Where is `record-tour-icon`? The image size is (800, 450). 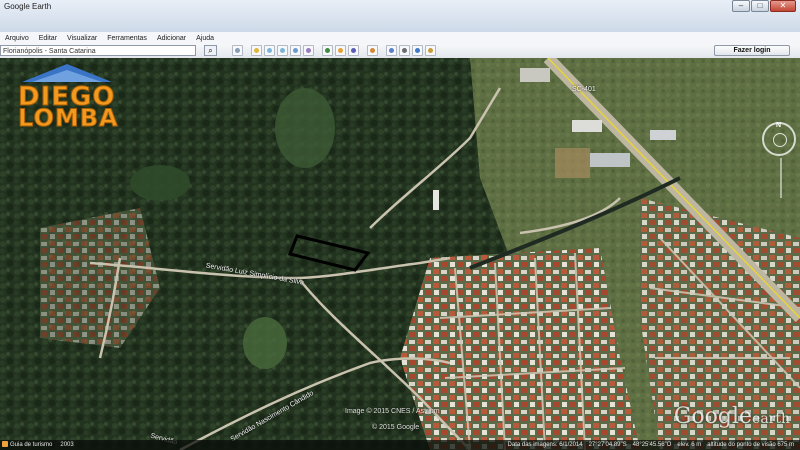
record-tour-icon is located at coordinates (308, 50).